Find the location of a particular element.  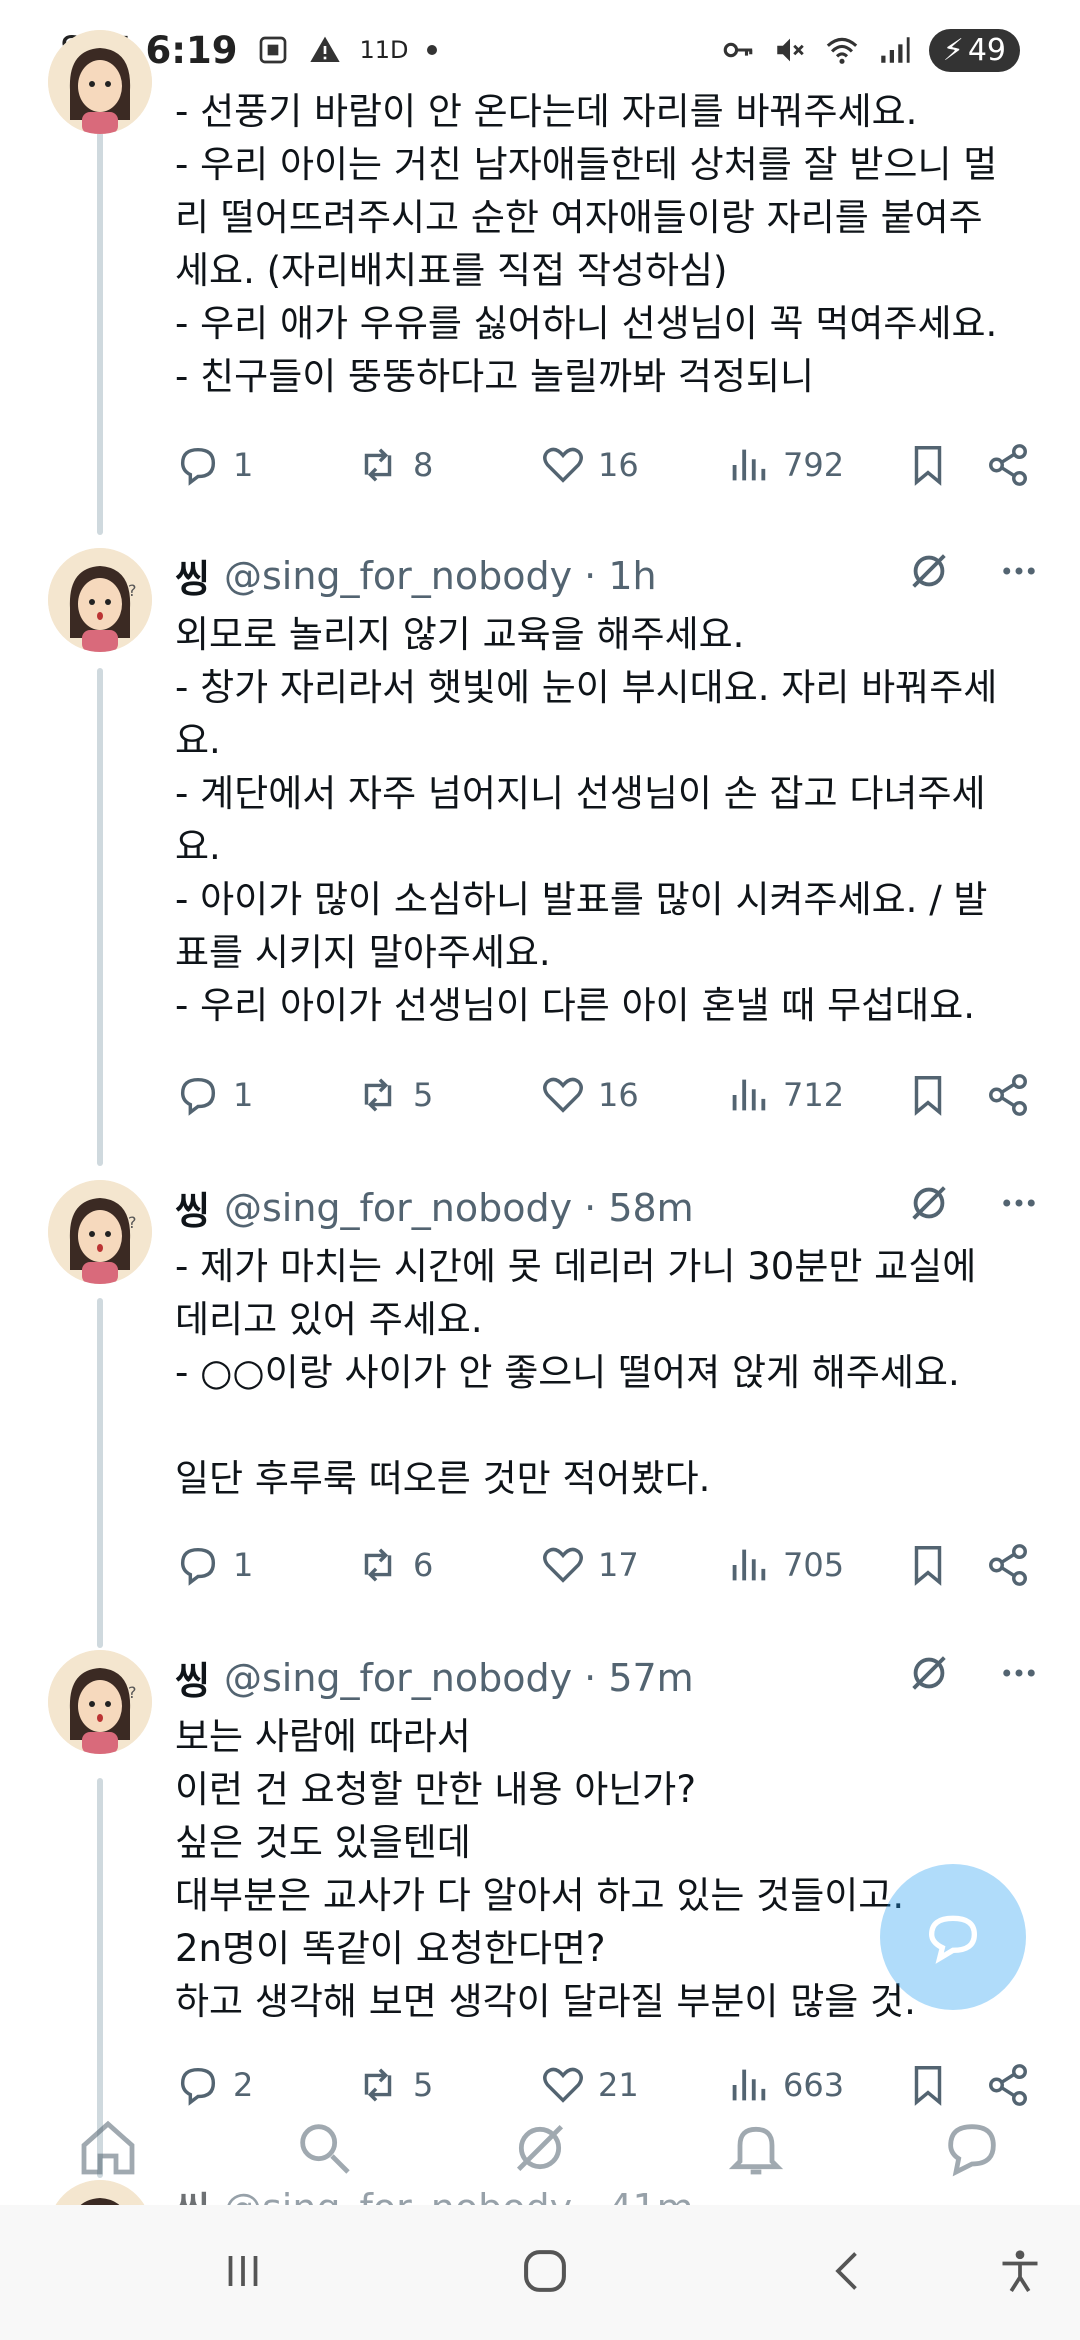

battery-indicator: ⚡ 49 is located at coordinates (974, 50).